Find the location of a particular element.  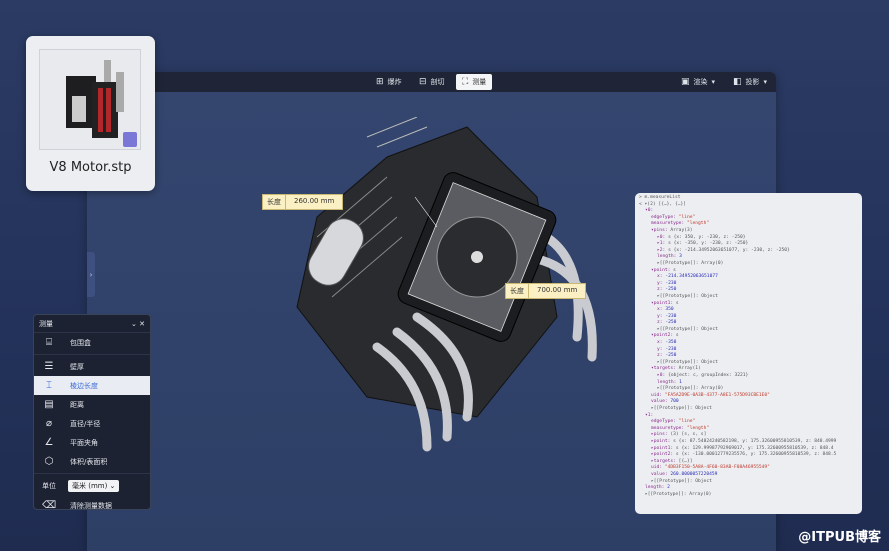

measure-item-label: 距离 is located at coordinates (77, 404).